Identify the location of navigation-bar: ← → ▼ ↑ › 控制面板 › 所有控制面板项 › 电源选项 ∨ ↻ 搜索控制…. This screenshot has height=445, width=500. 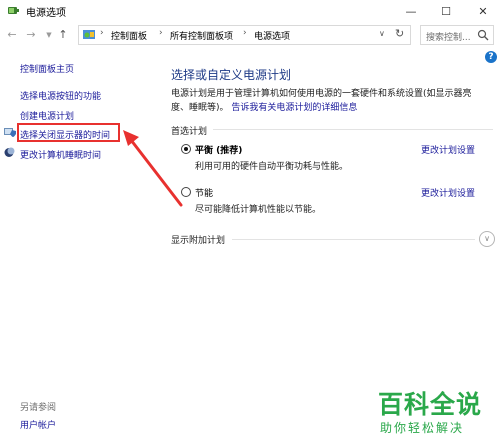
(250, 35).